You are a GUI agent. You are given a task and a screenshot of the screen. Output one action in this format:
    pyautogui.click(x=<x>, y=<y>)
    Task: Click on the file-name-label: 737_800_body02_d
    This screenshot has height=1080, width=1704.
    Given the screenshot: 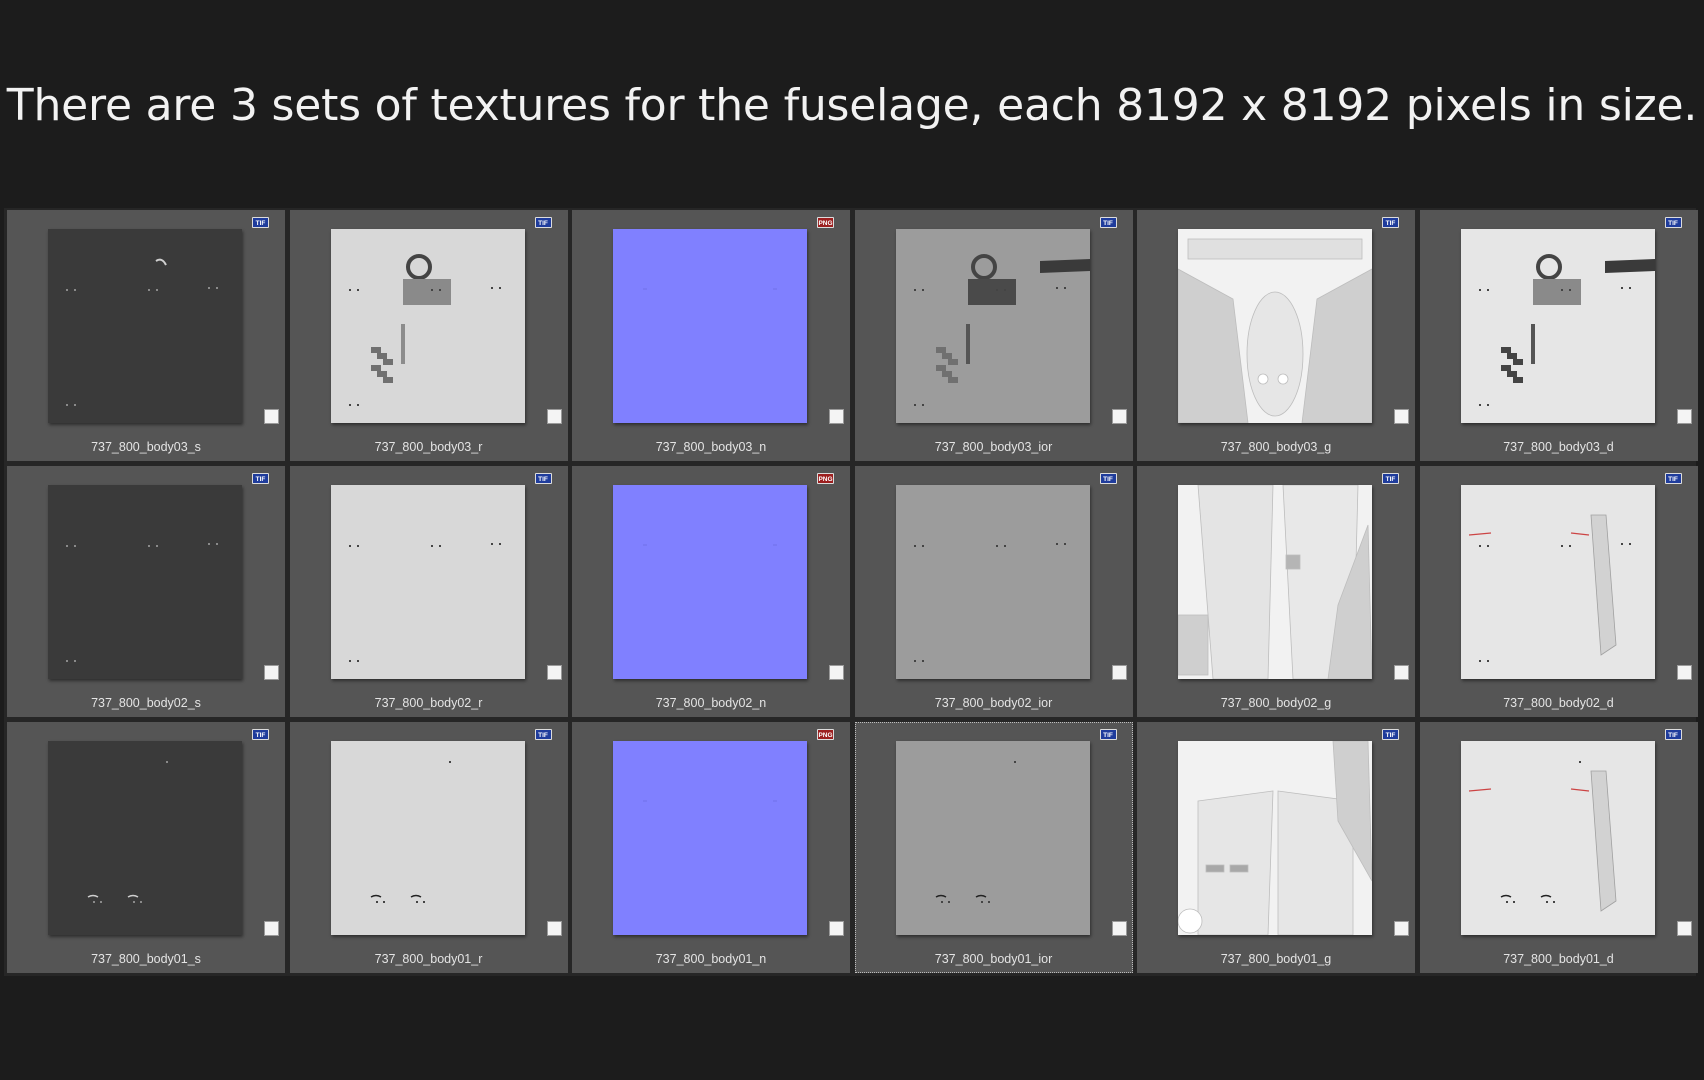 What is the action you would take?
    pyautogui.click(x=1558, y=703)
    